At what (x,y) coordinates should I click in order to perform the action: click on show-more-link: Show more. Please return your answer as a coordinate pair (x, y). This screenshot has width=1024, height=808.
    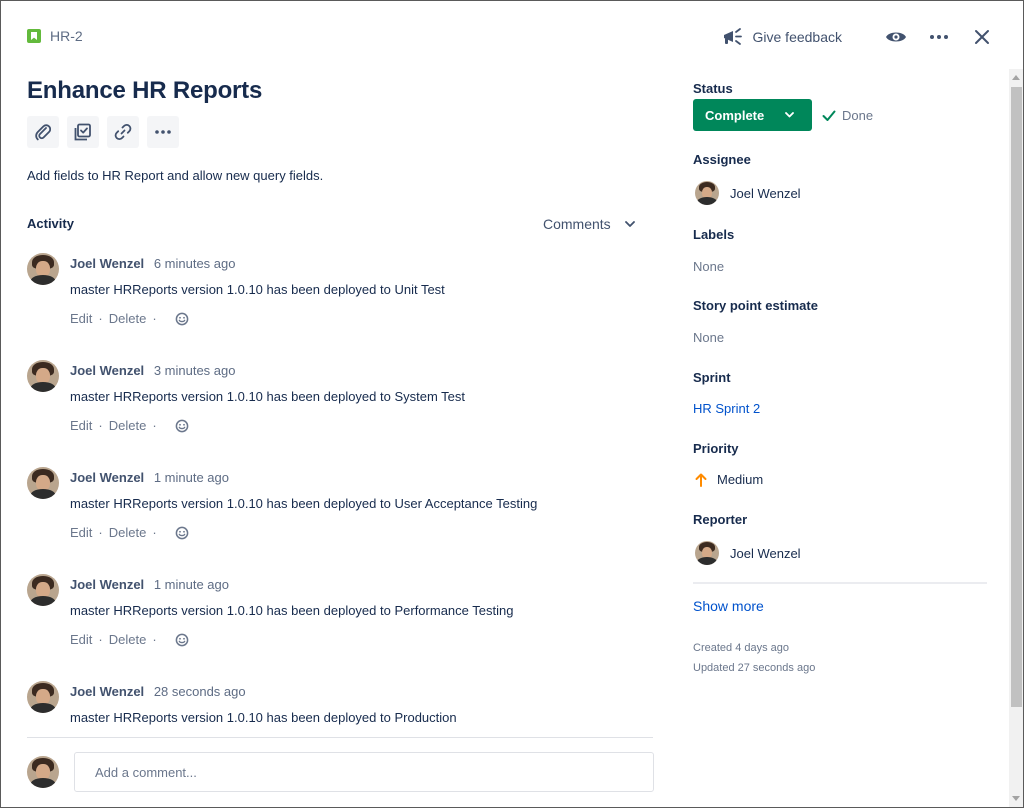
    Looking at the image, I should click on (728, 606).